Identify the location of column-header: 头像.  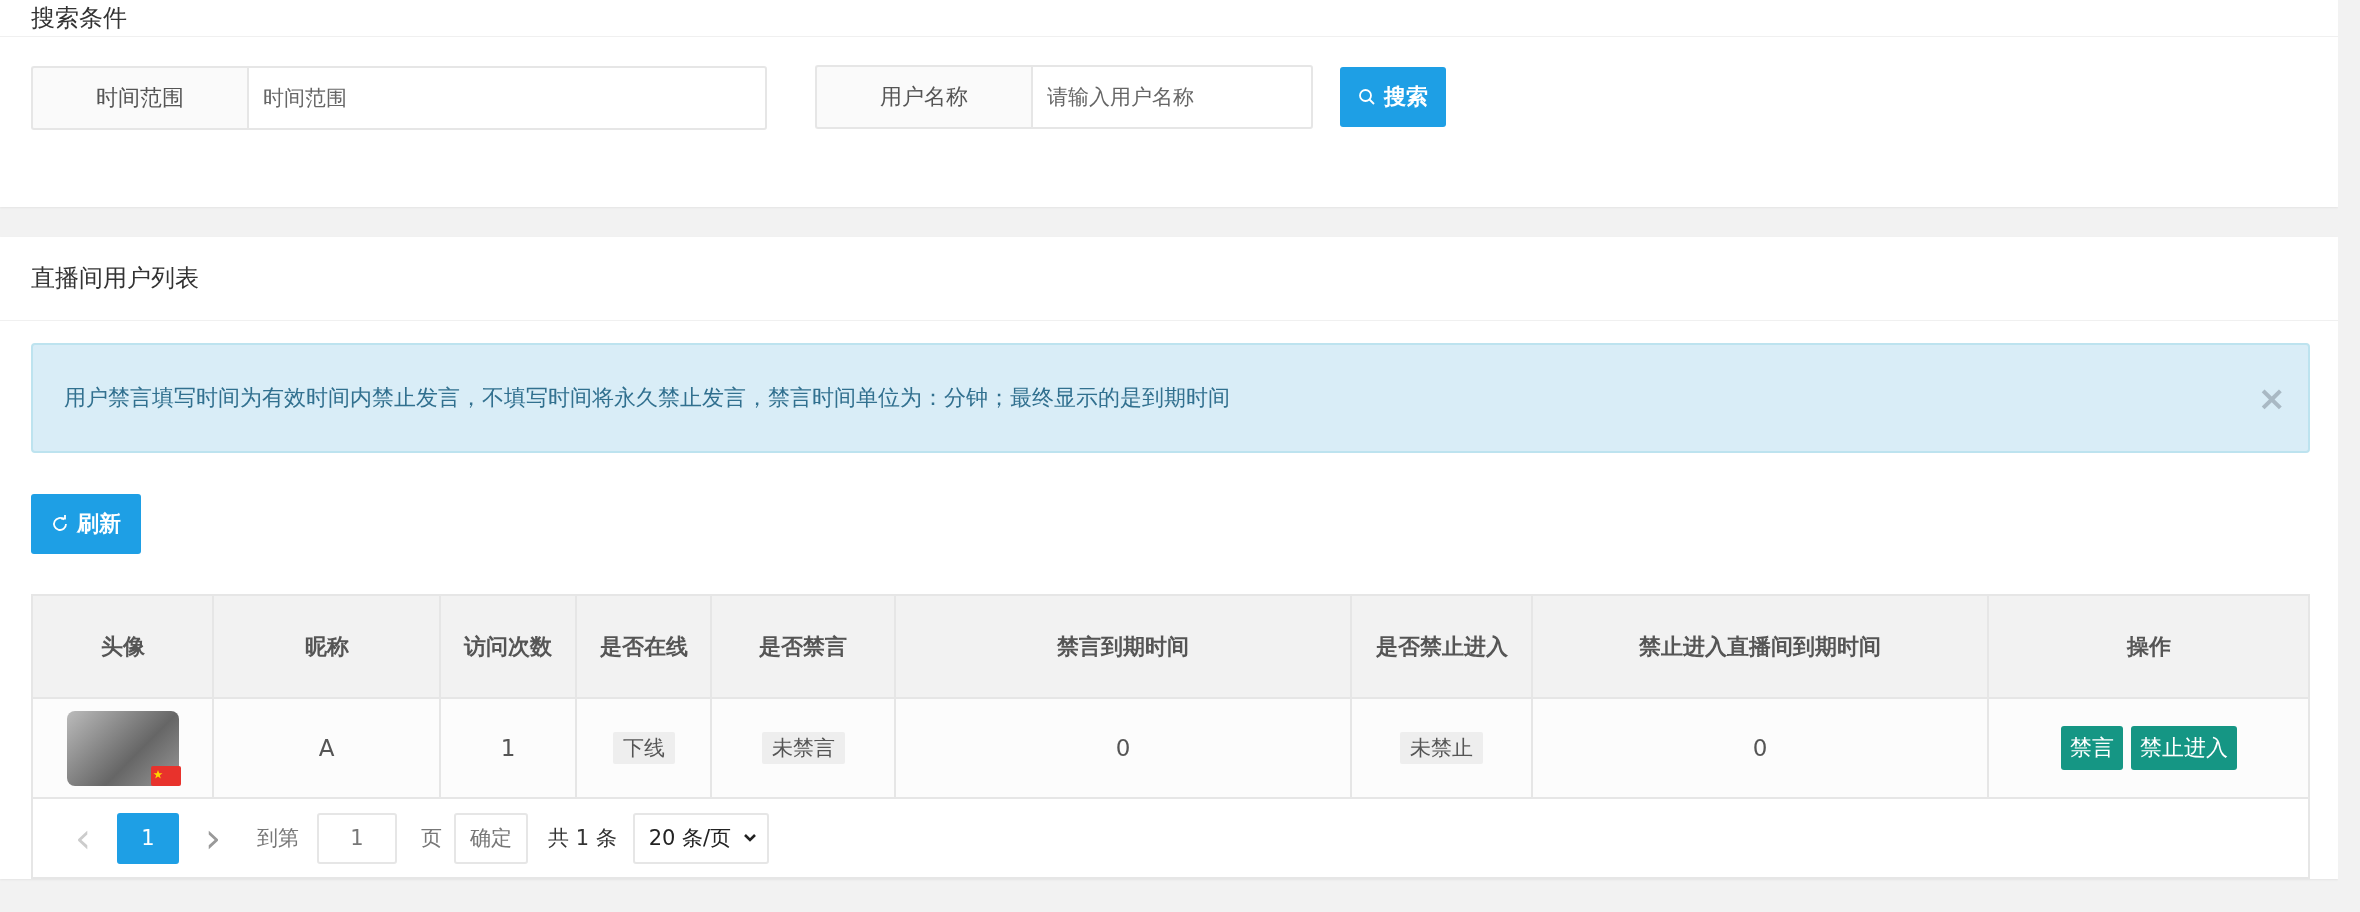
(123, 647).